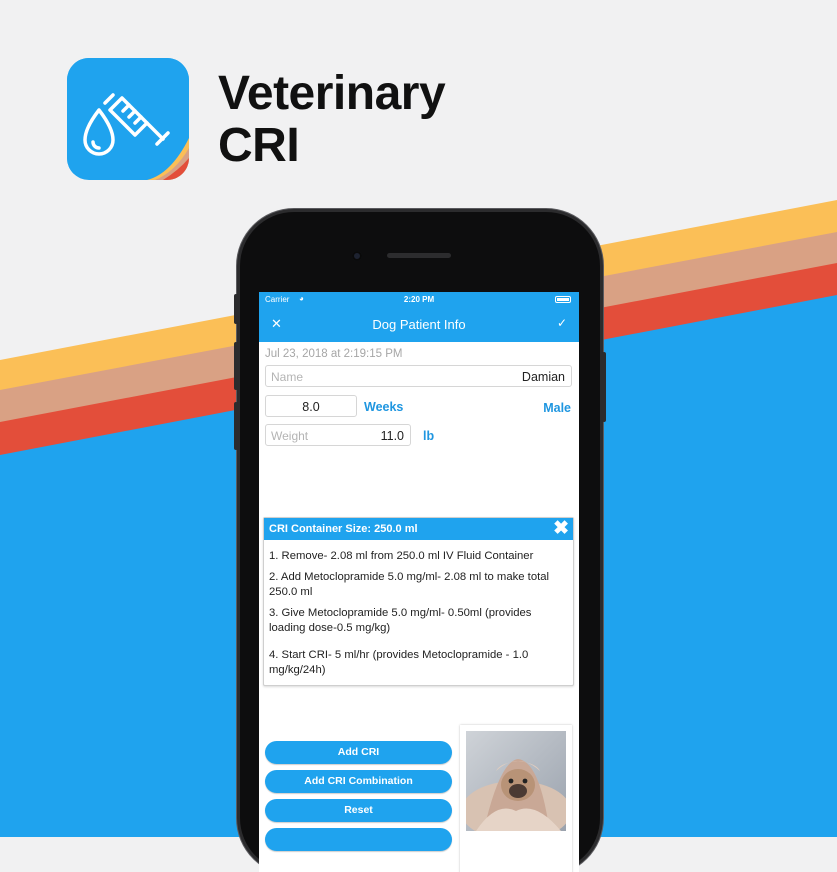 The width and height of the screenshot is (837, 872). What do you see at coordinates (259, 145) in the screenshot?
I see `app-title-line2: CRI` at bounding box center [259, 145].